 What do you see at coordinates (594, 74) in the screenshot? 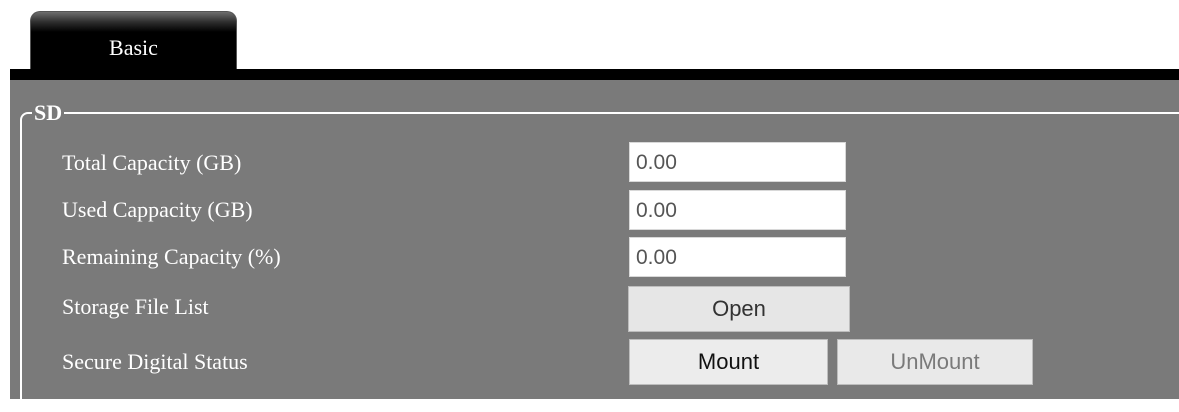
I see `tab-bar` at bounding box center [594, 74].